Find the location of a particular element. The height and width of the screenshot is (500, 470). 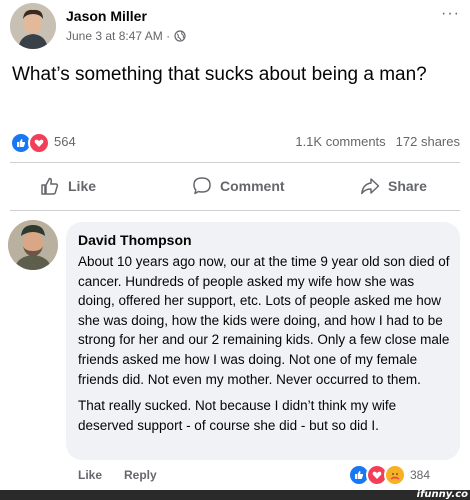

comment-reactions: 384 is located at coordinates (389, 475).